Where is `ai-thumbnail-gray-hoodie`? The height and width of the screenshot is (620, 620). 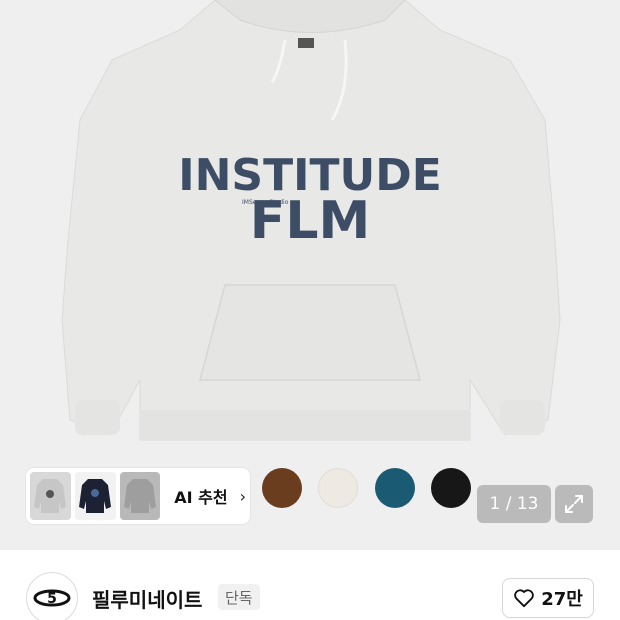
ai-thumbnail-gray-hoodie is located at coordinates (50, 496).